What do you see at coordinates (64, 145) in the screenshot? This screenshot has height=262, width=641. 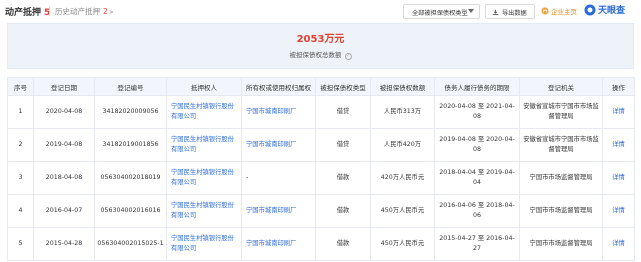 I see `registration-date: 2019-04-08` at bounding box center [64, 145].